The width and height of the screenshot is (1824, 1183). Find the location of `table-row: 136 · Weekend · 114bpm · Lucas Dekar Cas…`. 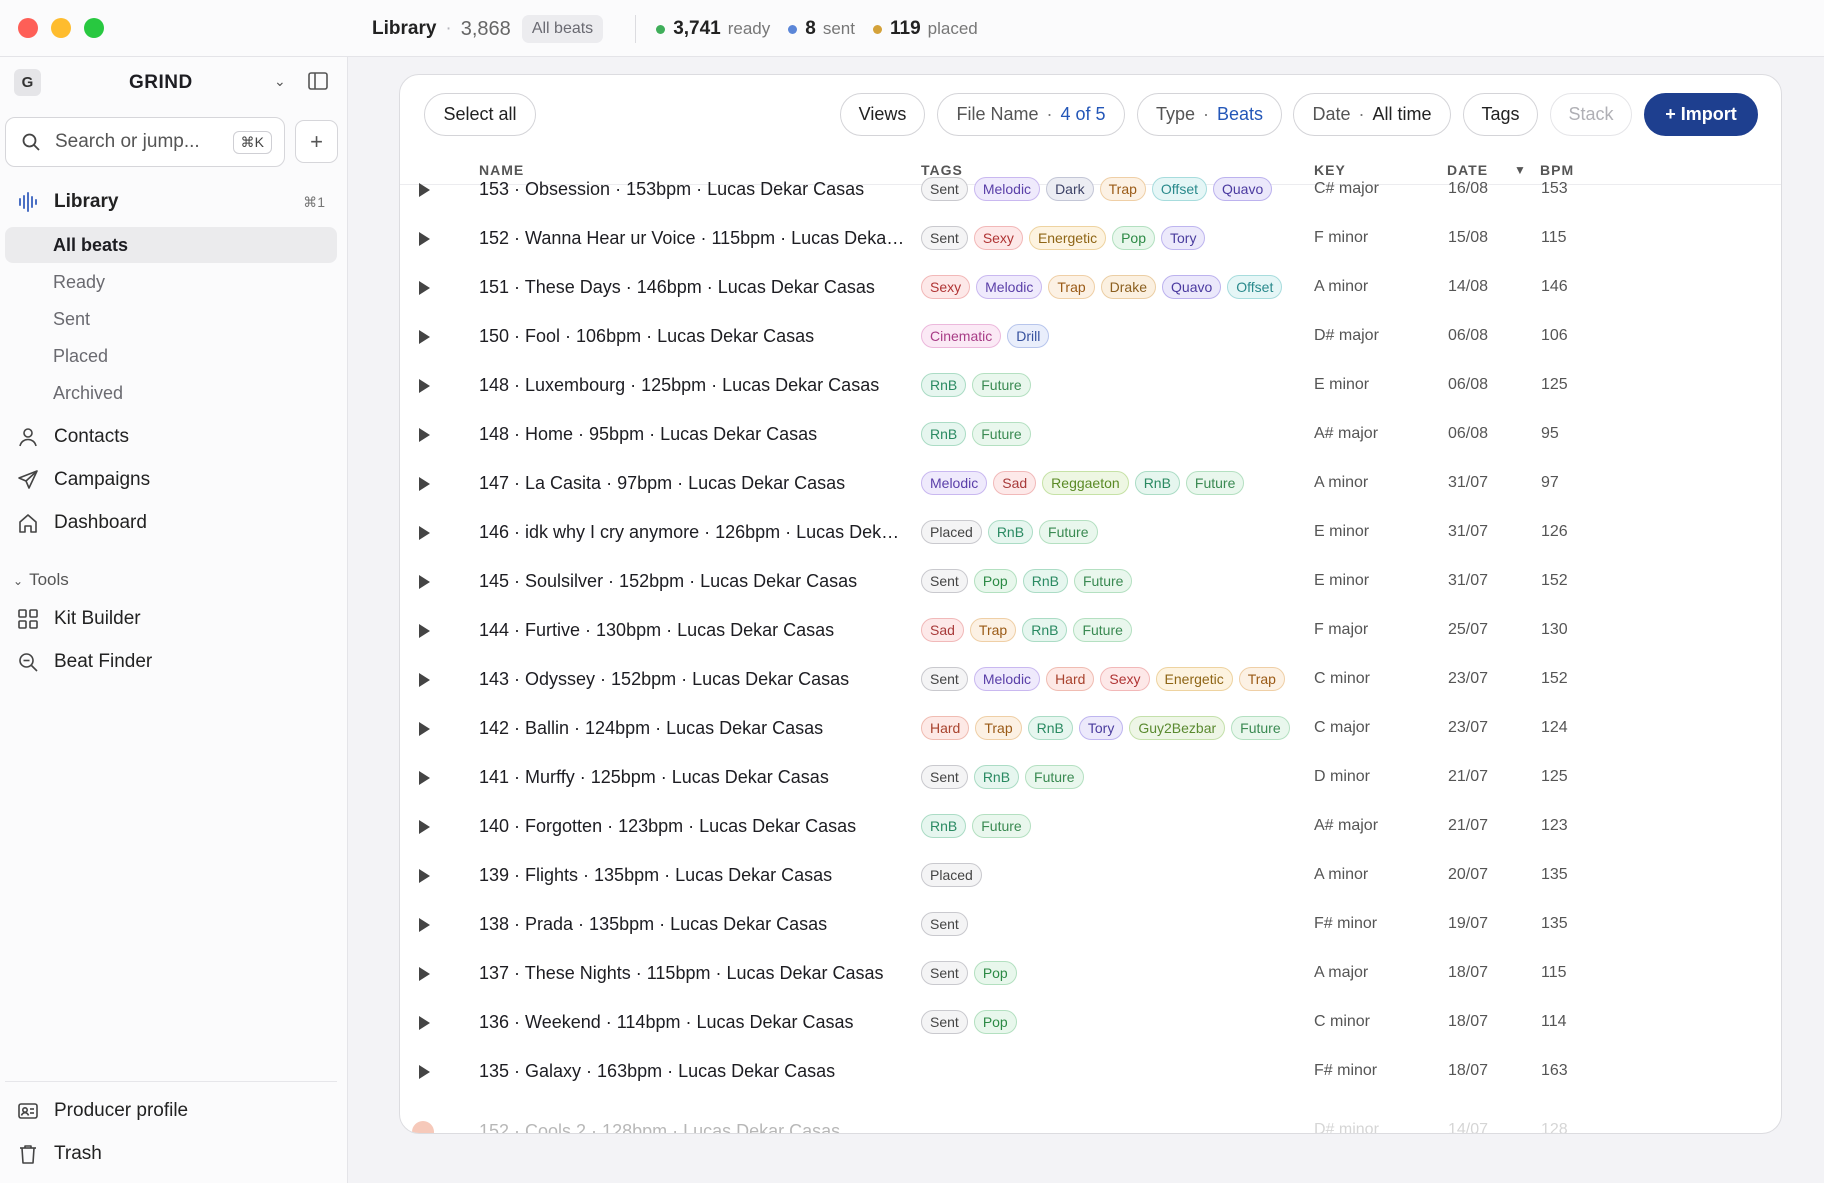

table-row: 136 · Weekend · 114bpm · Lucas Dekar Cas… is located at coordinates (1090, 1023).